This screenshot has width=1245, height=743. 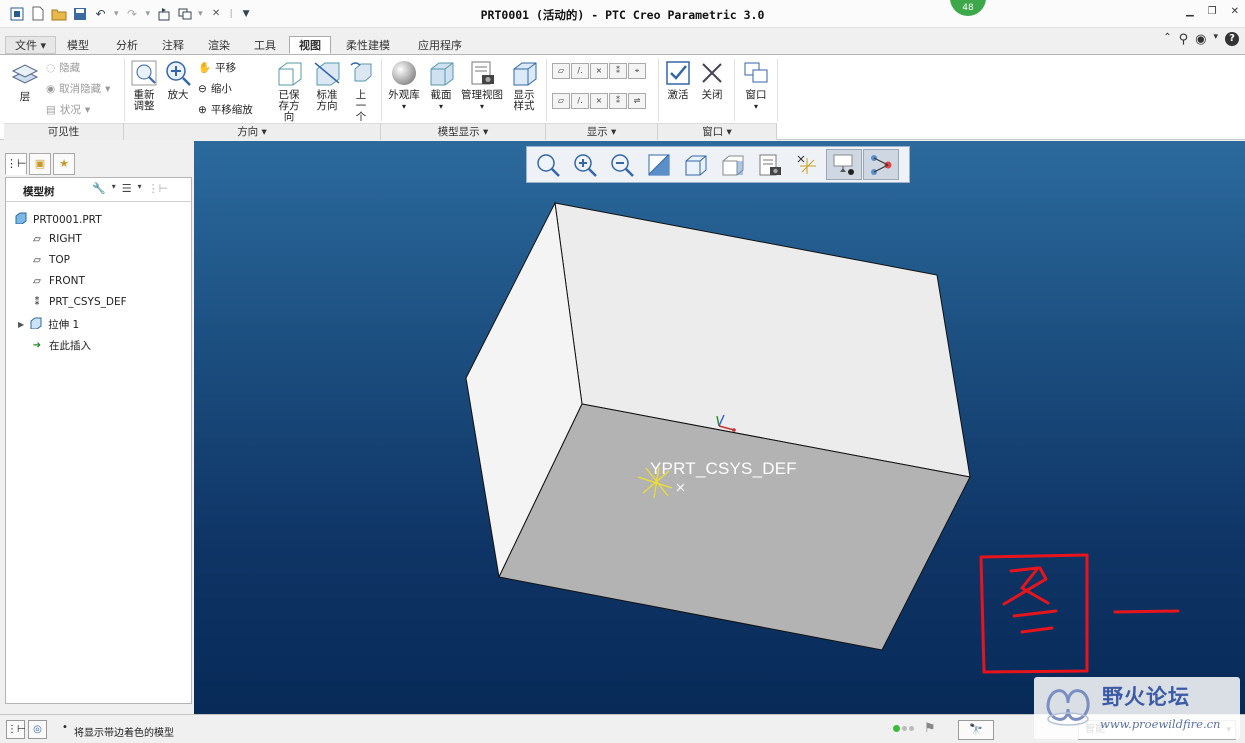 I want to click on spin-center-icon: ⌖, so click(x=637, y=71).